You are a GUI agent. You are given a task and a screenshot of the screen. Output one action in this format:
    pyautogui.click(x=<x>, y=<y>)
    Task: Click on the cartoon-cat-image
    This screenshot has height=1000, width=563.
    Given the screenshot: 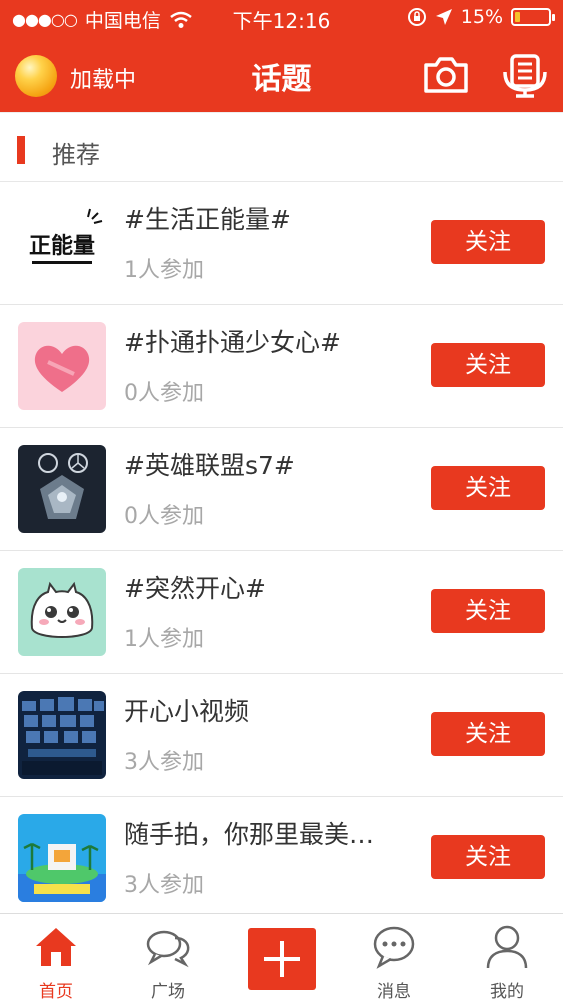 What is the action you would take?
    pyautogui.click(x=62, y=612)
    